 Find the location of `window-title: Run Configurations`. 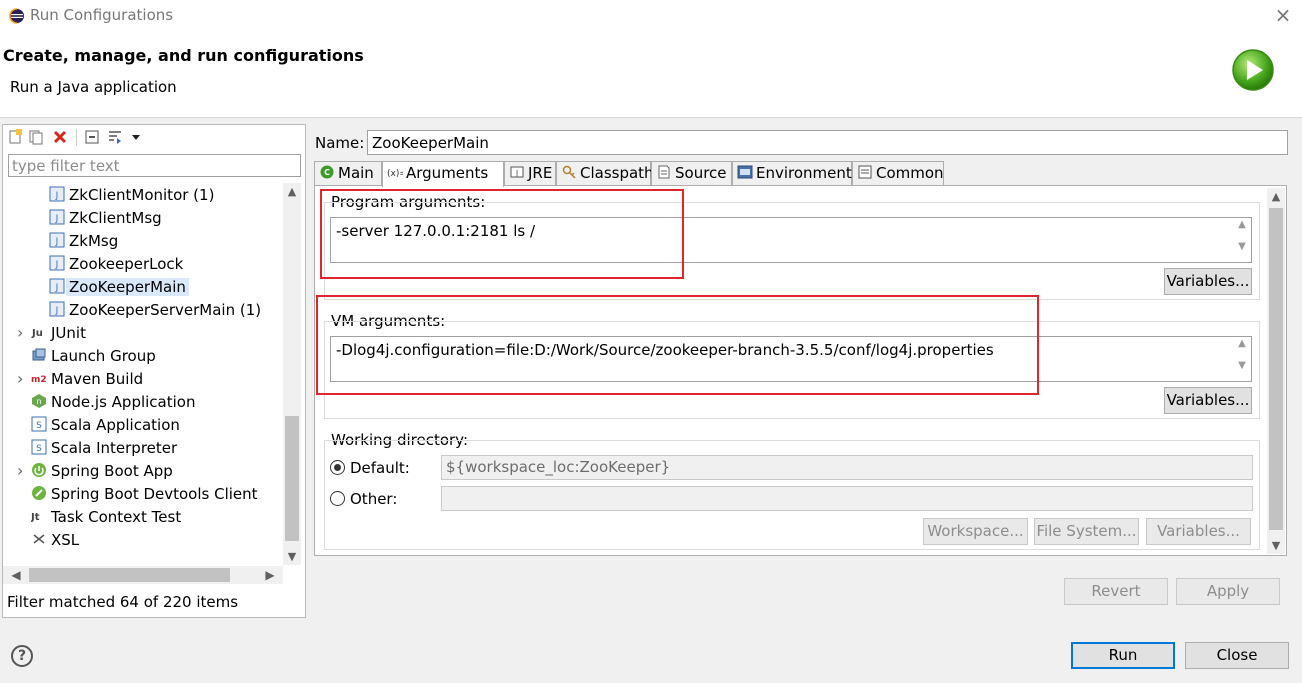

window-title: Run Configurations is located at coordinates (102, 15).